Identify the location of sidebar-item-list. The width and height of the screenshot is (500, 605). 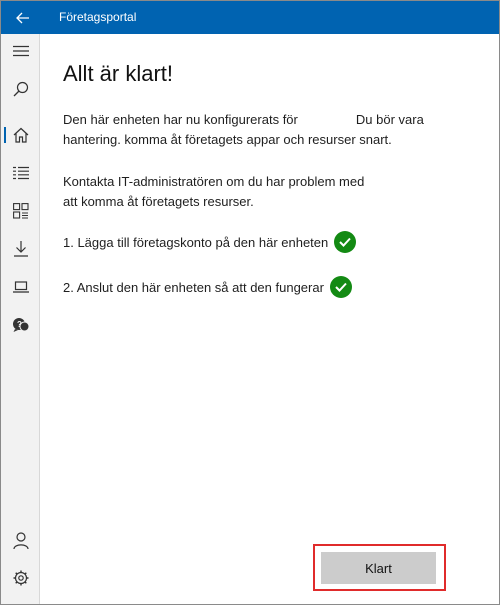
(20, 173).